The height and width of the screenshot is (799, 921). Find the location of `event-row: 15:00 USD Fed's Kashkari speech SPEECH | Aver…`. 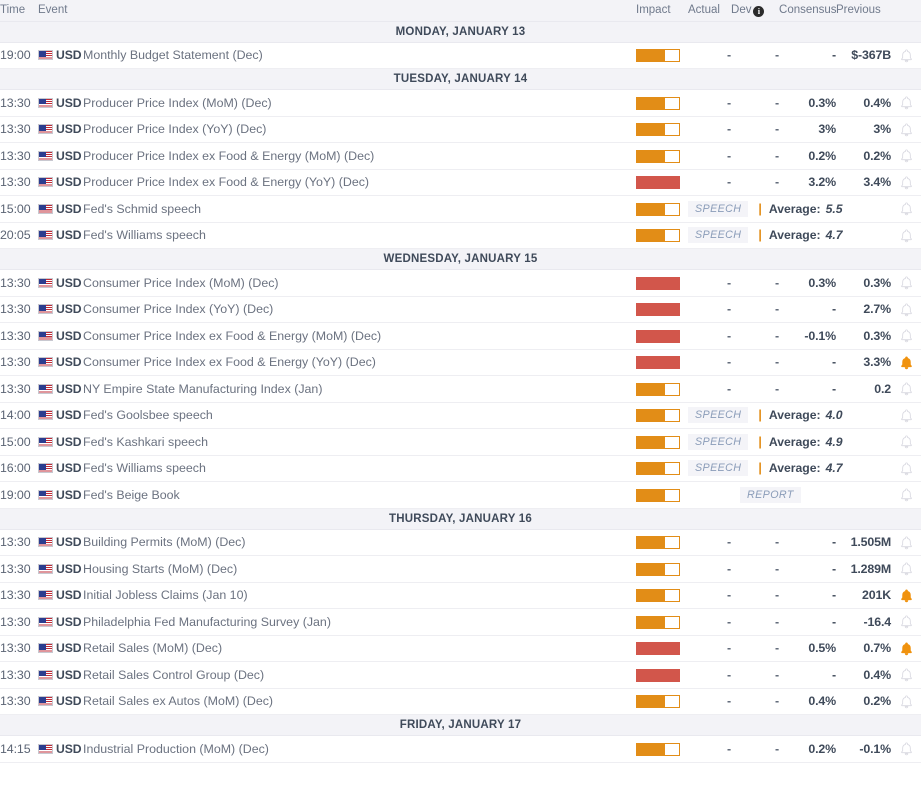

event-row: 15:00 USD Fed's Kashkari speech SPEECH | Aver… is located at coordinates (460, 442).